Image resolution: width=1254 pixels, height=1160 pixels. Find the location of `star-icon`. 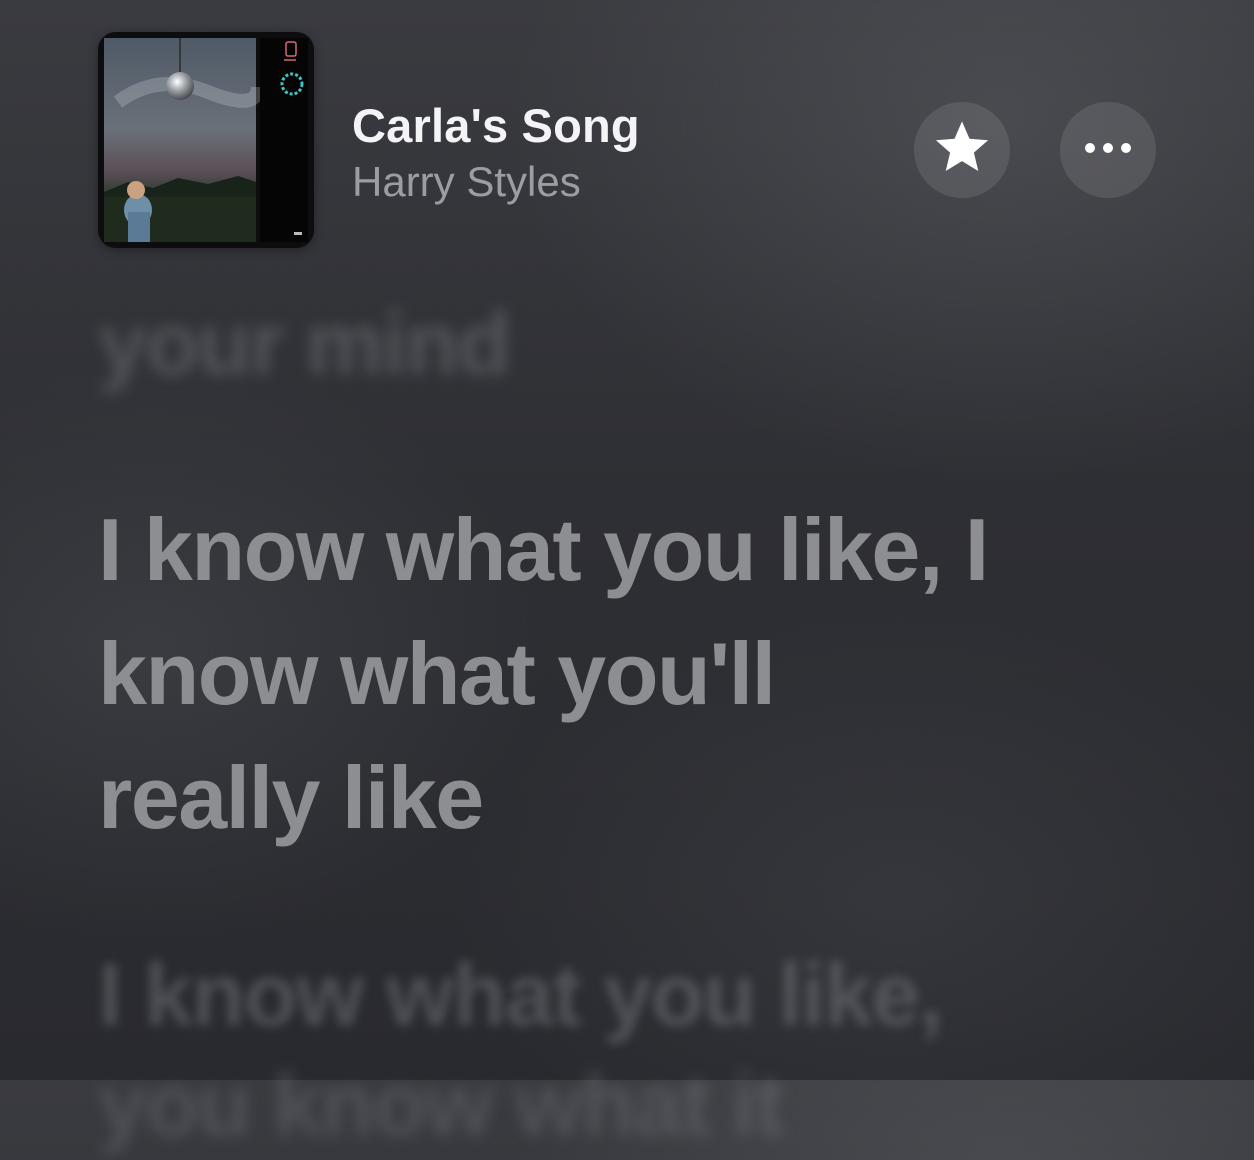

star-icon is located at coordinates (962, 150).